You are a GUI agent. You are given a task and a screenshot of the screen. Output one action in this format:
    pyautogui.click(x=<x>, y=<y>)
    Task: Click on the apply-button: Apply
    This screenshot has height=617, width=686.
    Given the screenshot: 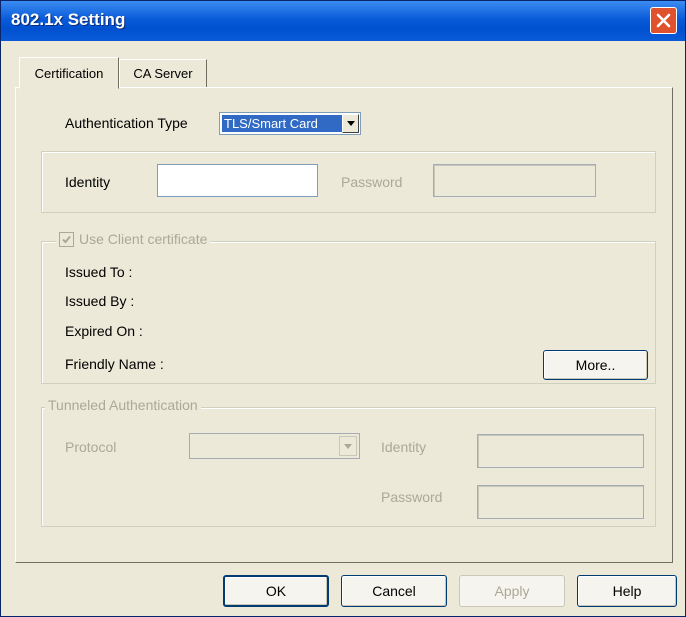 What is the action you would take?
    pyautogui.click(x=512, y=591)
    